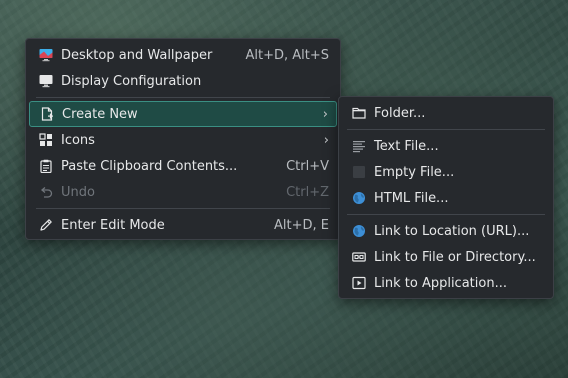  Describe the element at coordinates (183, 225) in the screenshot. I see `menu-item-enter-edit-mode: Enter Edit Mode Alt+D, E` at that location.